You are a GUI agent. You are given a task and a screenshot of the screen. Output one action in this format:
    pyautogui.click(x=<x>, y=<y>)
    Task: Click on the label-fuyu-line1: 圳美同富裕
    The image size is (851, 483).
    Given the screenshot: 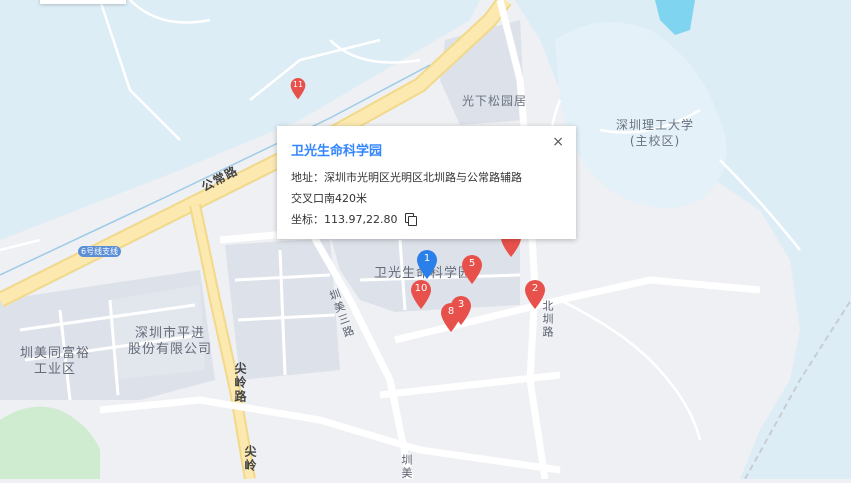 What is the action you would take?
    pyautogui.click(x=55, y=353)
    